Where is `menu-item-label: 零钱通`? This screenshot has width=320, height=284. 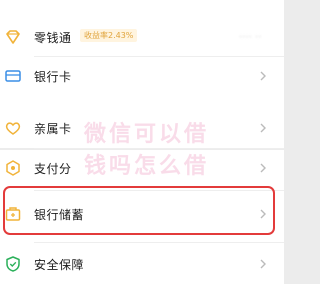 menu-item-label: 零钱通 is located at coordinates (53, 38).